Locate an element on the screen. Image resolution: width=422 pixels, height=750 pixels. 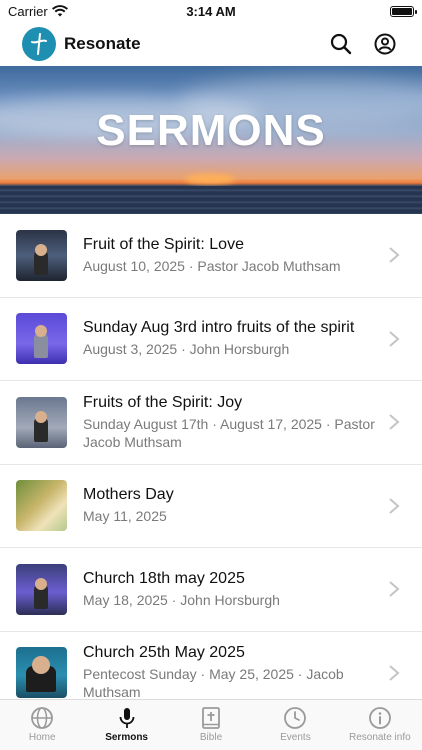
carrier-label: Carrier is located at coordinates (28, 11).